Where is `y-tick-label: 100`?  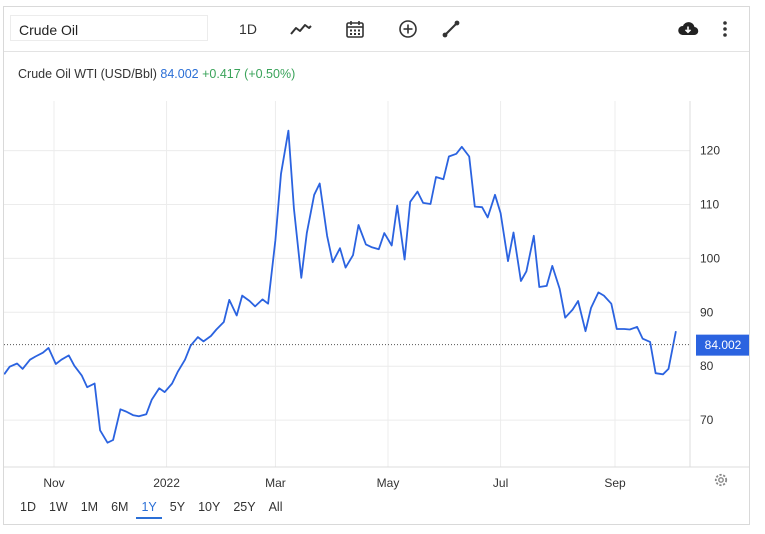 y-tick-label: 100 is located at coordinates (710, 258).